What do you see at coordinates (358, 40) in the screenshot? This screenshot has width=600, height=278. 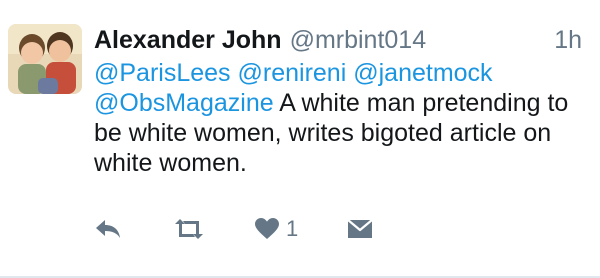 I see `author-handle: @mrbint014` at bounding box center [358, 40].